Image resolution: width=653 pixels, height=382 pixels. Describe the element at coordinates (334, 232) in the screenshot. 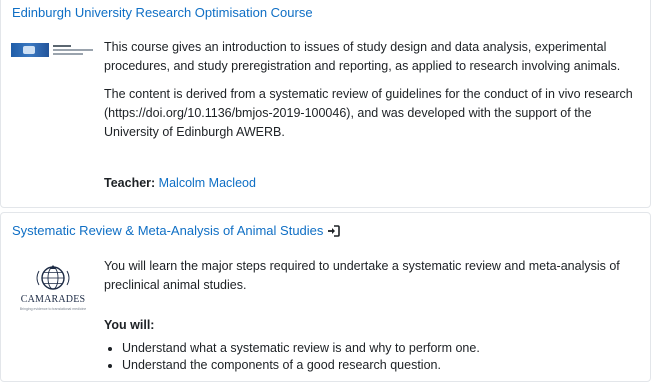

I see `enter-icon` at that location.